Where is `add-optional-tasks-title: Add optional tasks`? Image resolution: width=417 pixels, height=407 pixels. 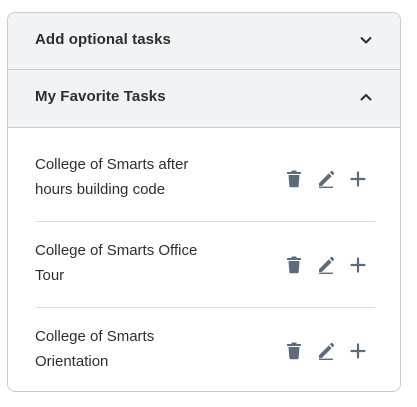 add-optional-tasks-title: Add optional tasks is located at coordinates (103, 39).